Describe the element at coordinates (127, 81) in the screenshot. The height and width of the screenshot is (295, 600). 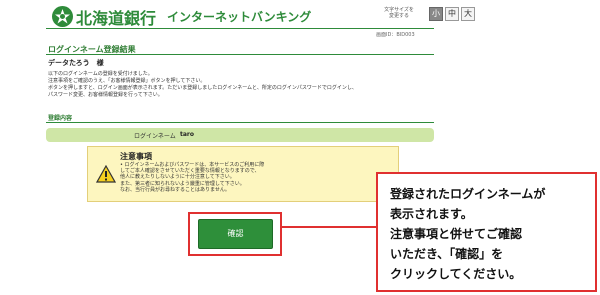
I see `description-line: 注意事項をご確認のうえ、「お客様情報登録」ボタンを押して下さい。` at that location.